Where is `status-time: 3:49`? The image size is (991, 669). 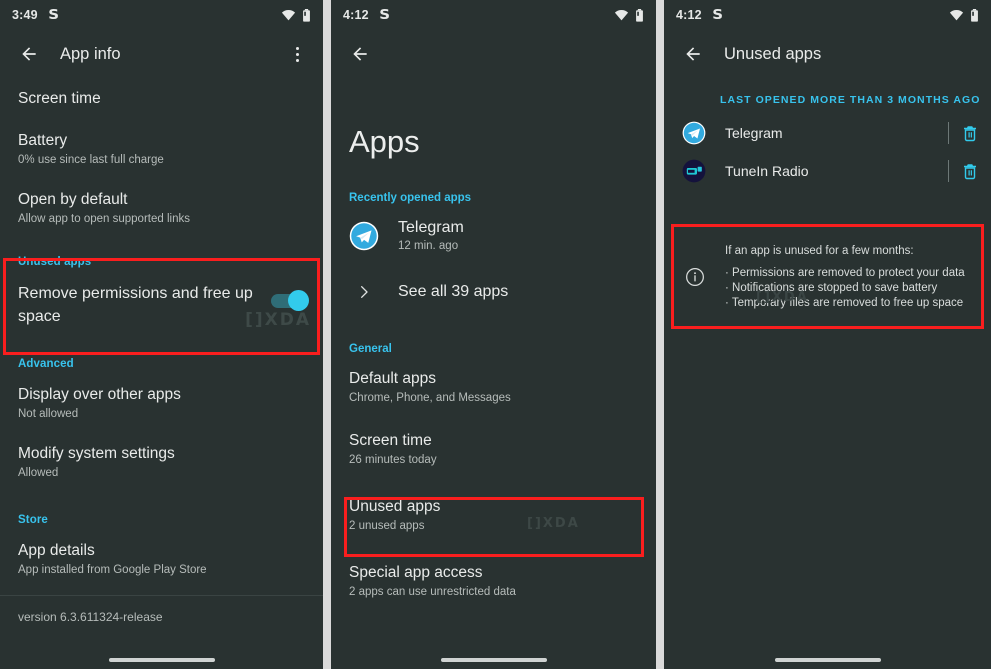
status-time: 3:49 is located at coordinates (25, 15).